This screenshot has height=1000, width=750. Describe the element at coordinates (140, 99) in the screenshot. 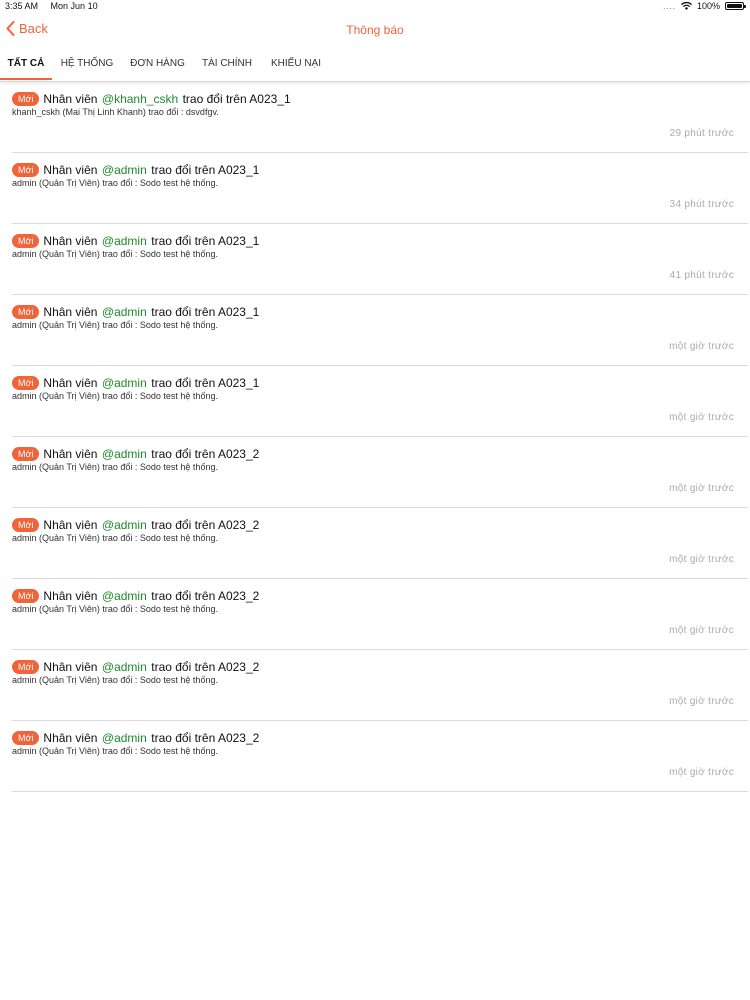

I see `notification-mention: @khanh_cskh` at that location.